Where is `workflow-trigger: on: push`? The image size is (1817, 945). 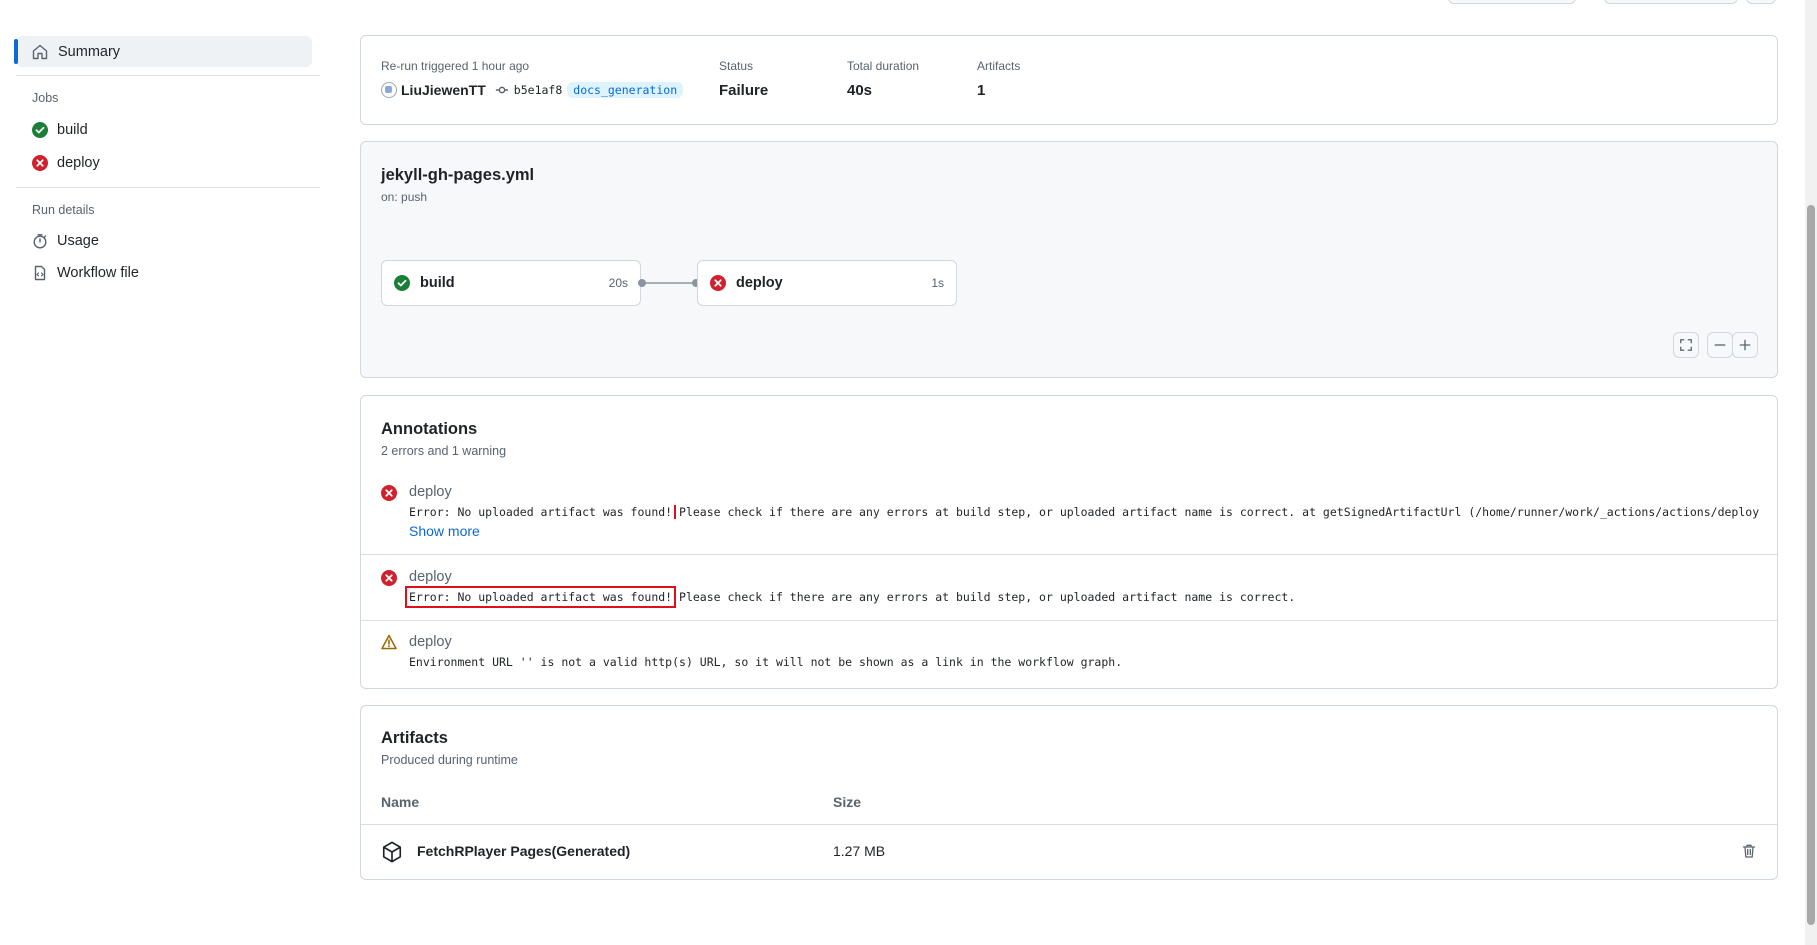 workflow-trigger: on: push is located at coordinates (404, 197).